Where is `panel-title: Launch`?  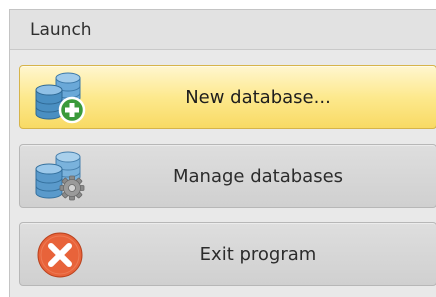 panel-title: Launch is located at coordinates (61, 30).